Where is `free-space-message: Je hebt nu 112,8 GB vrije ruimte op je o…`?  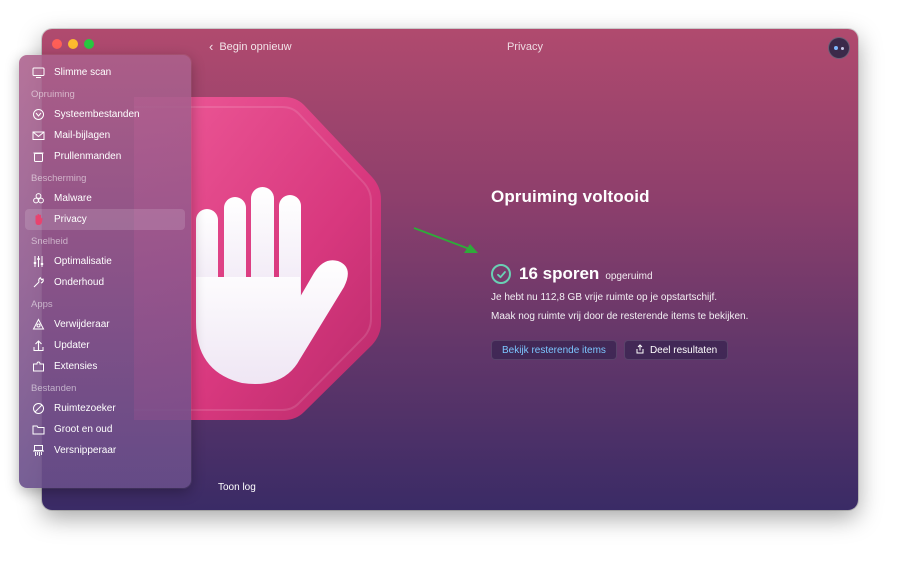 free-space-message: Je hebt nu 112,8 GB vrije ruimte op je o… is located at coordinates (604, 297).